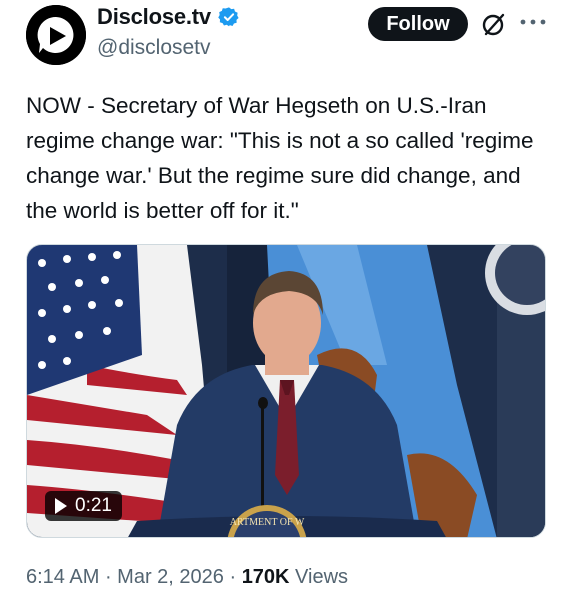  Describe the element at coordinates (319, 577) in the screenshot. I see `views-label: Views` at that location.